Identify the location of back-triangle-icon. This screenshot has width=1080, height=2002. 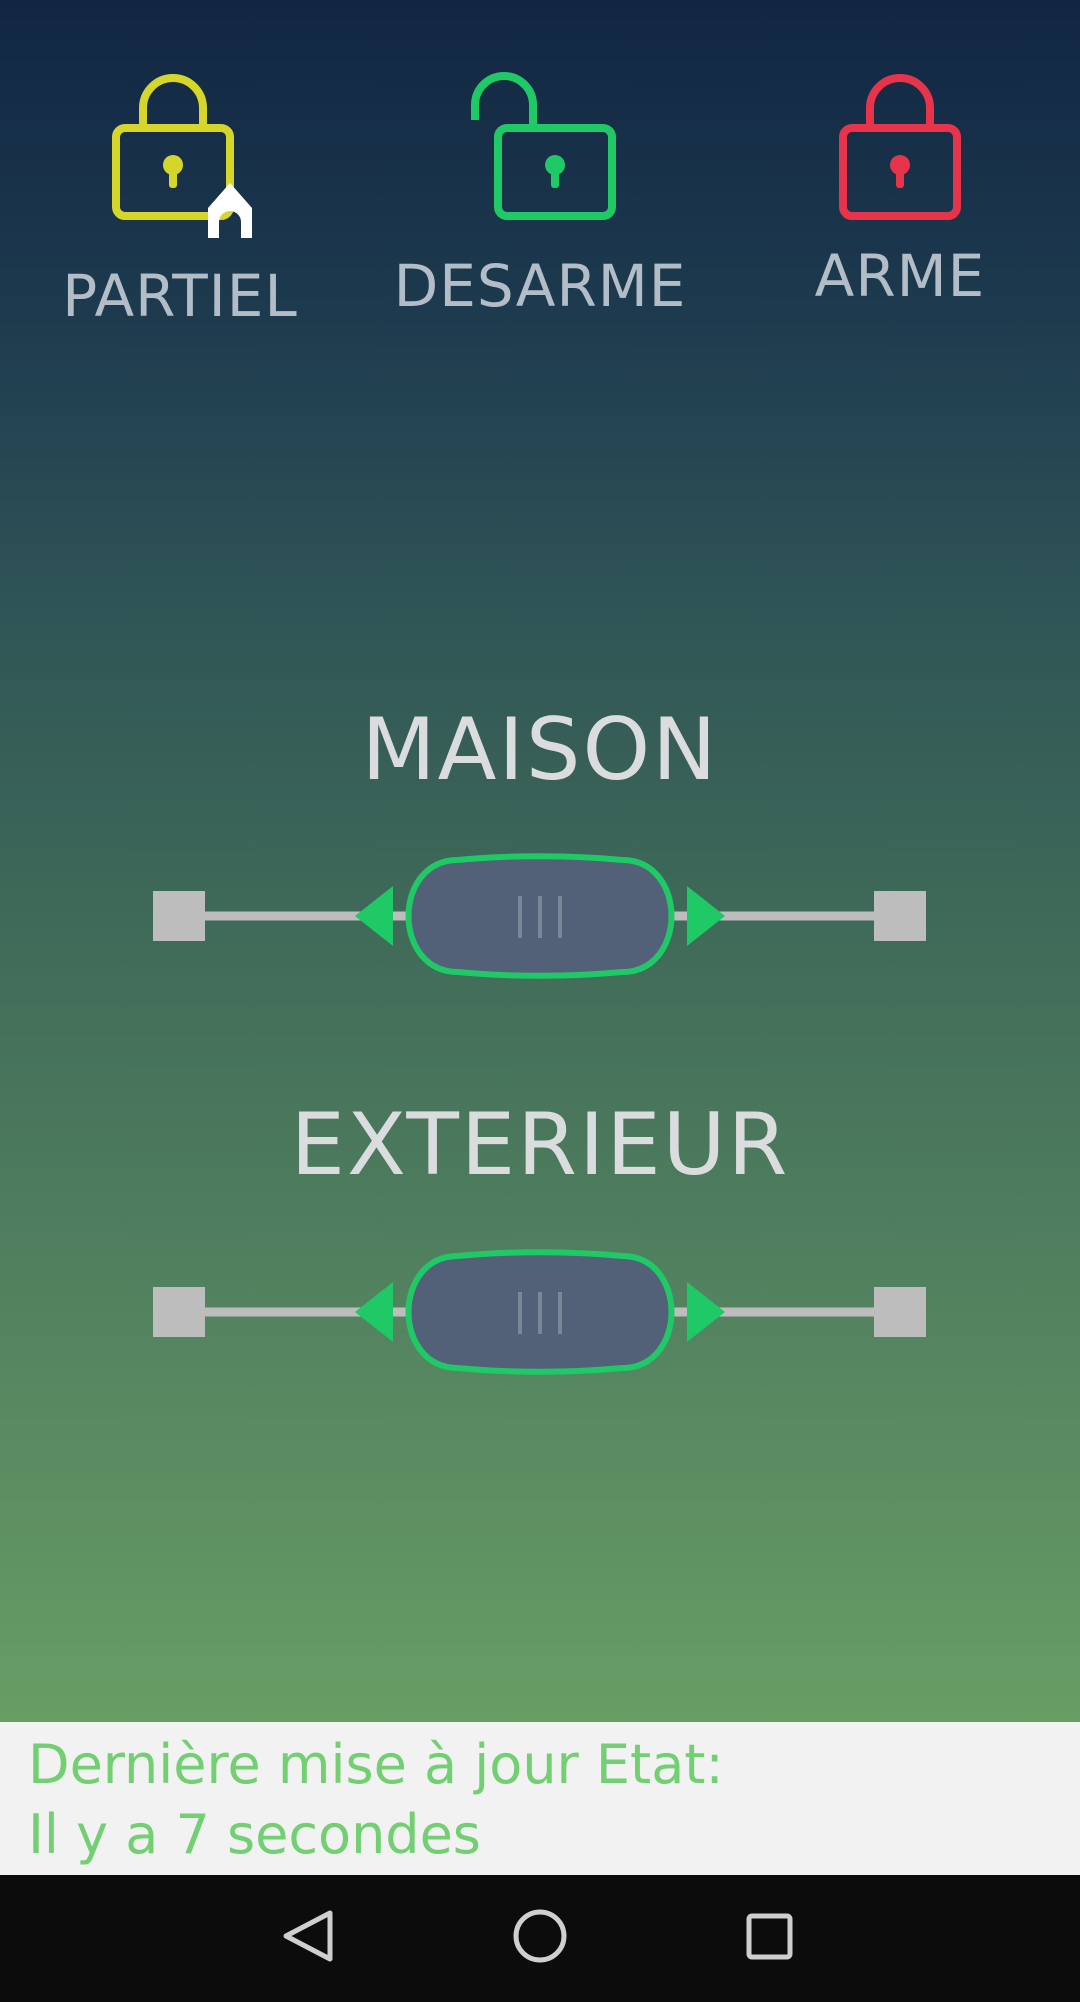
(308, 1936).